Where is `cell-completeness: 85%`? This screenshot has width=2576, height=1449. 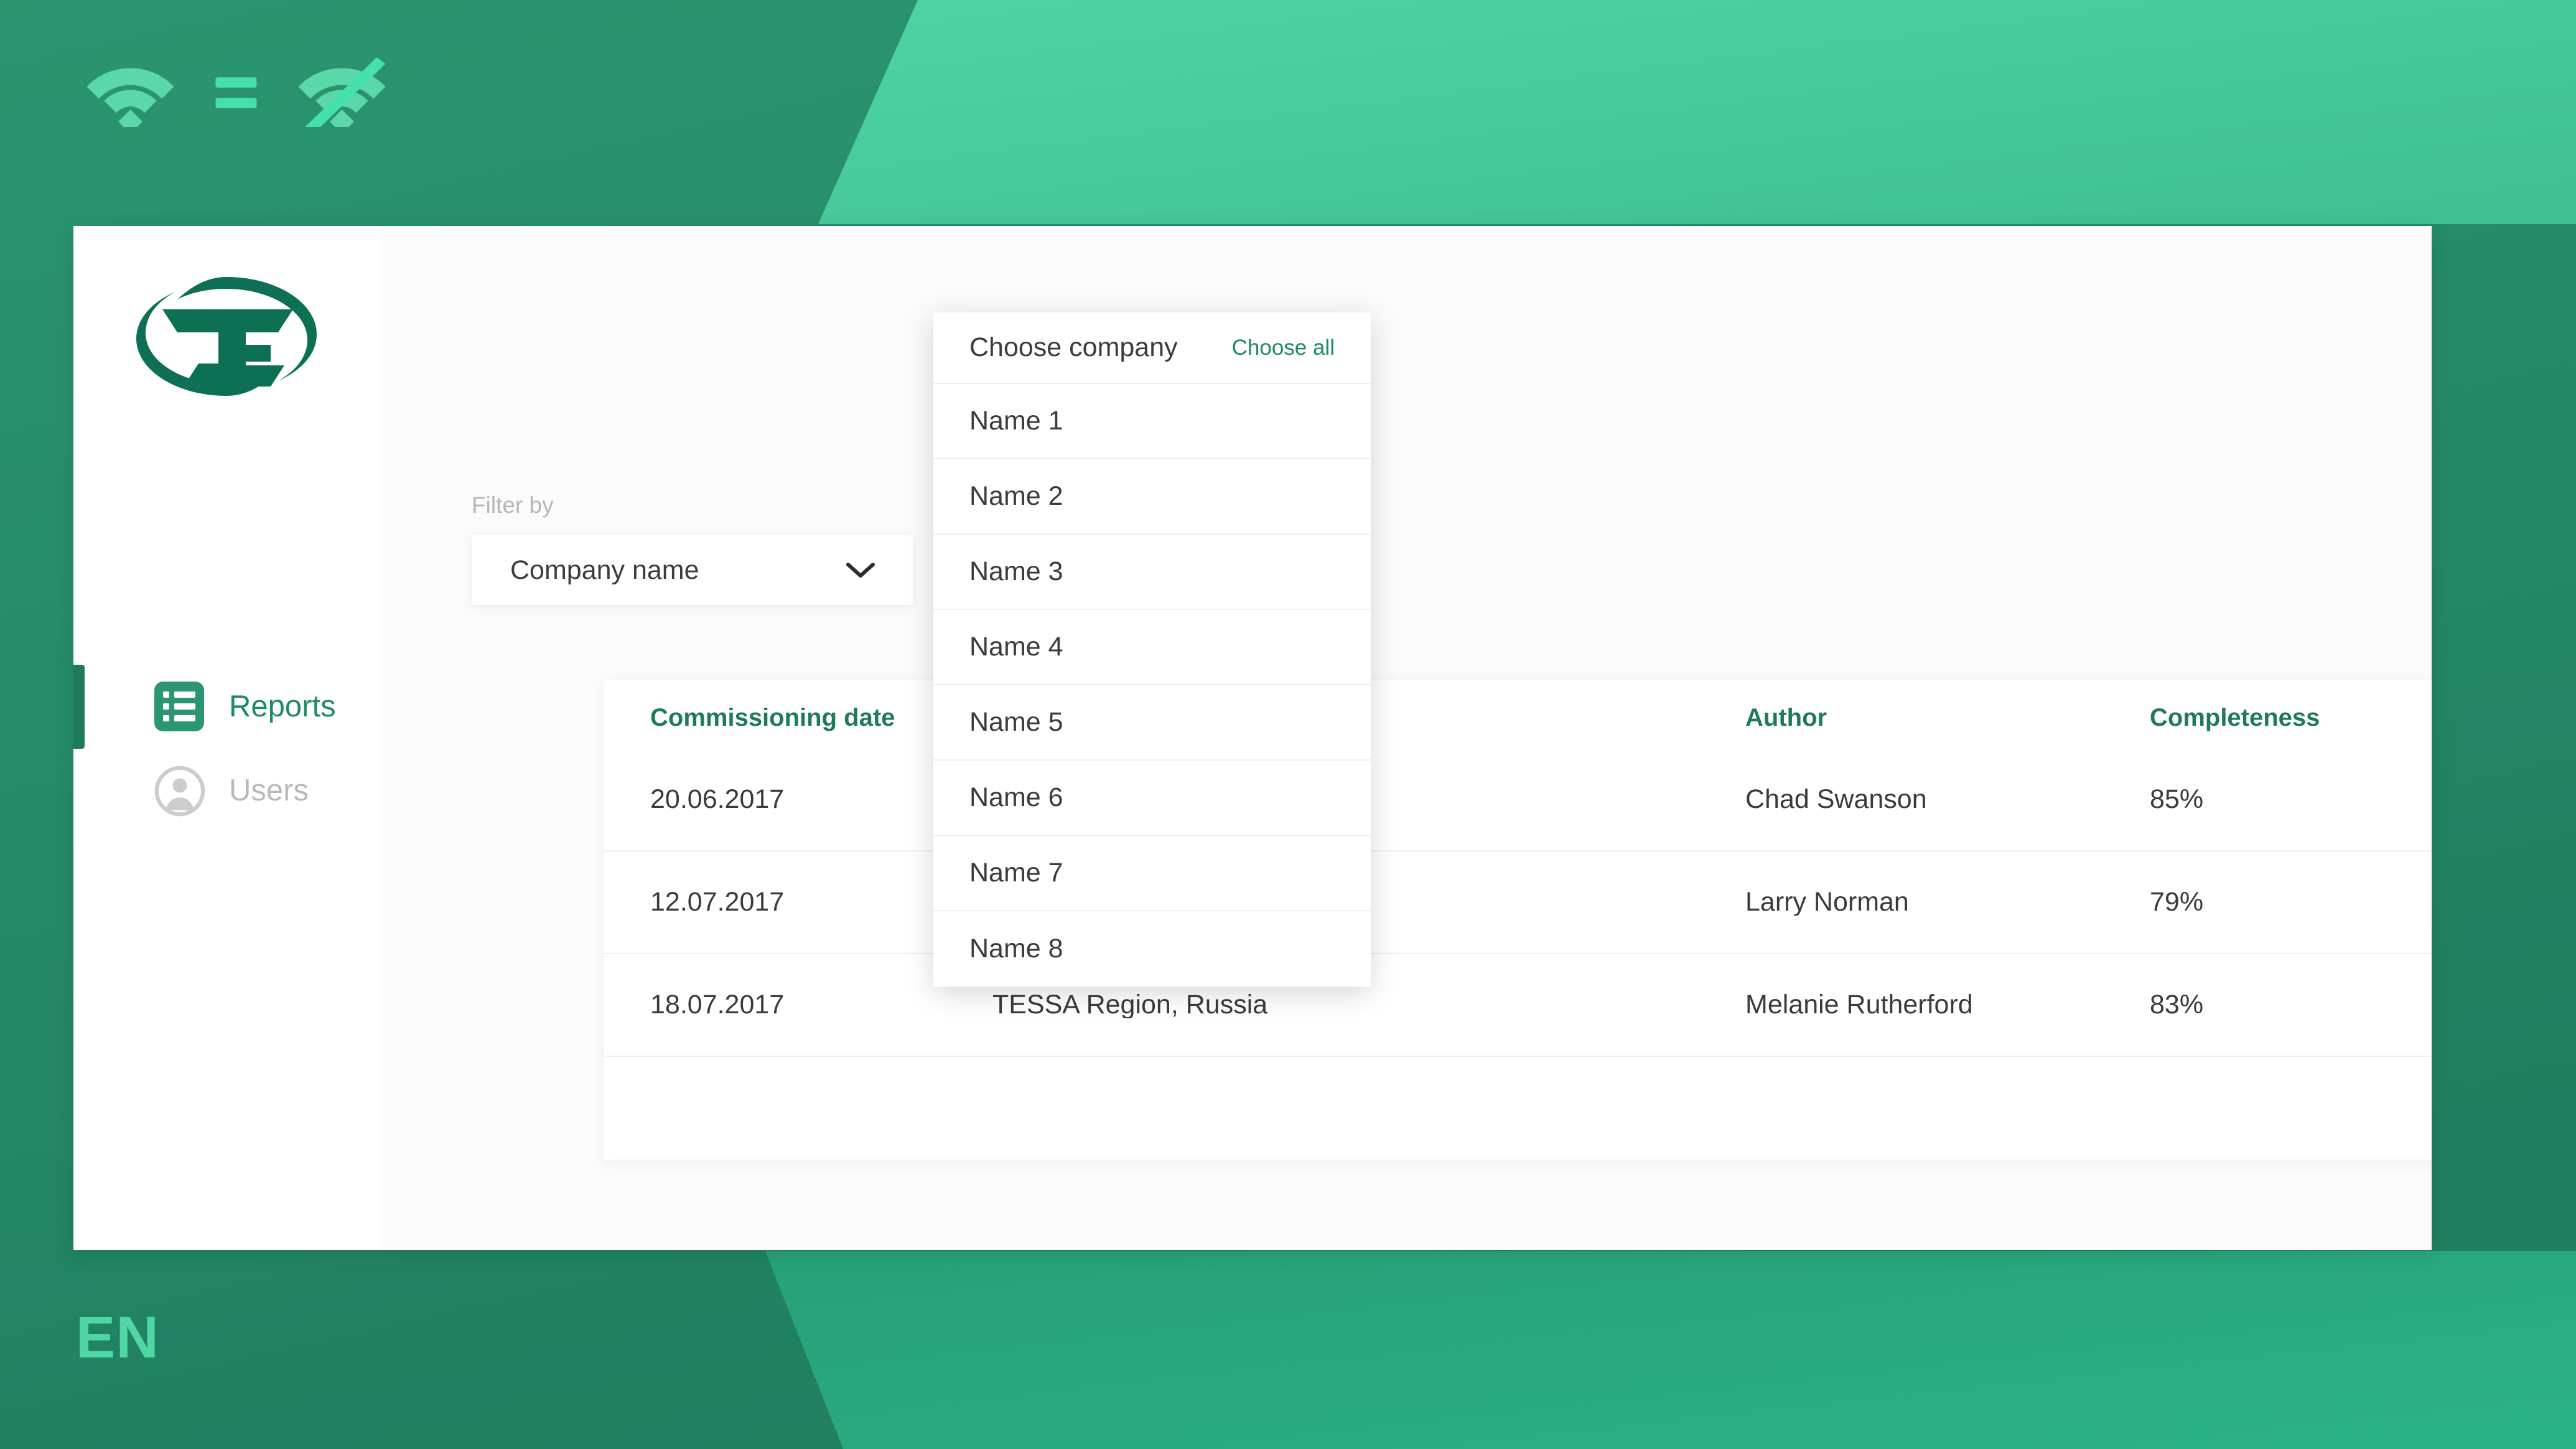 cell-completeness: 85% is located at coordinates (2177, 799).